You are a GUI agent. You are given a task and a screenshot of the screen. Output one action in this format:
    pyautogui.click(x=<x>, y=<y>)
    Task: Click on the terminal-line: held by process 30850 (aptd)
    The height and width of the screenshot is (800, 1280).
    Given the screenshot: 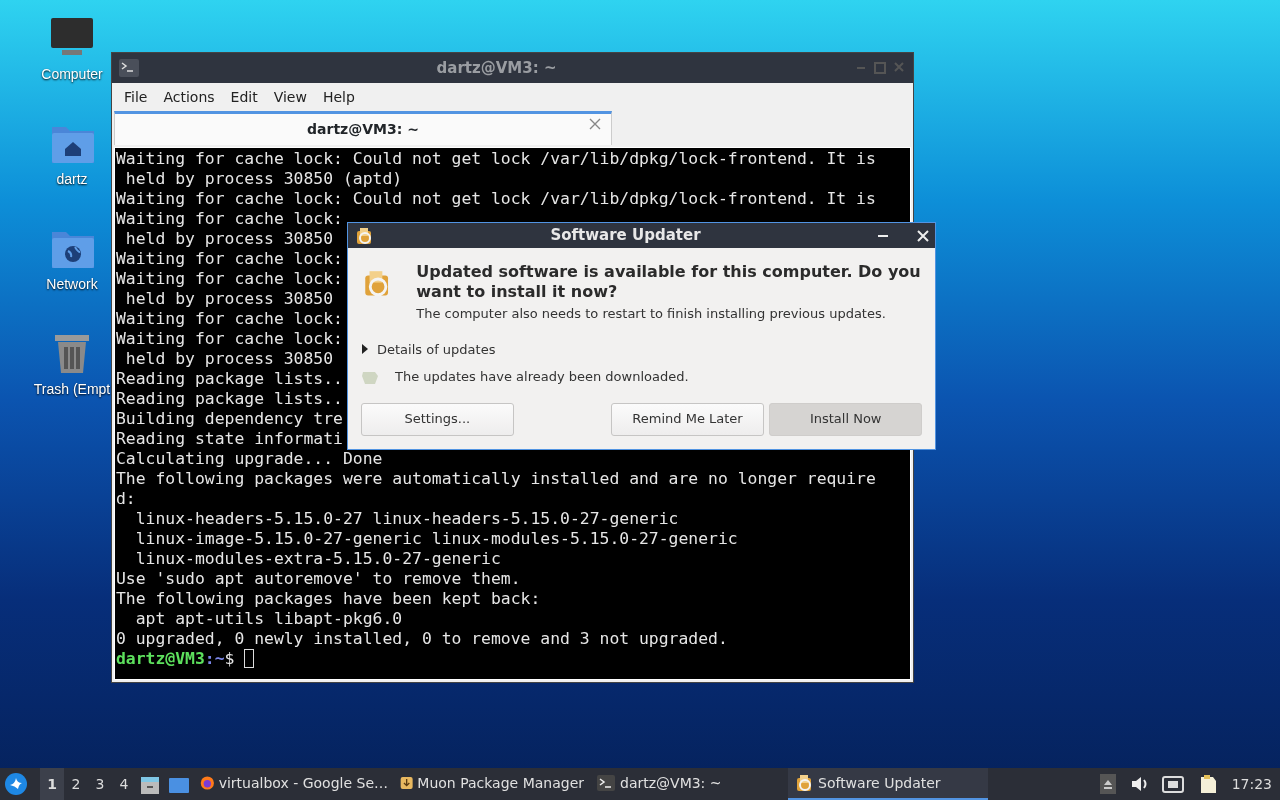 What is the action you would take?
    pyautogui.click(x=263, y=179)
    